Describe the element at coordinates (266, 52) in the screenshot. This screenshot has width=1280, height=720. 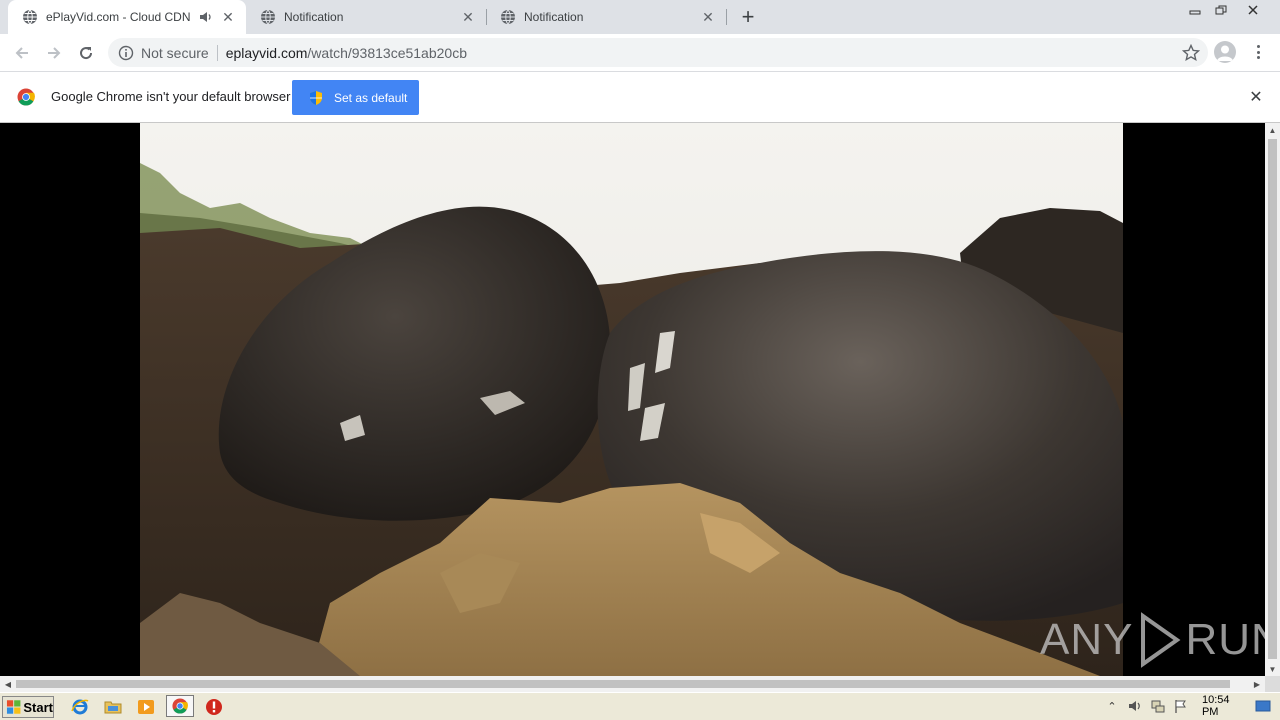
I see `url-host: eplayvid.com` at that location.